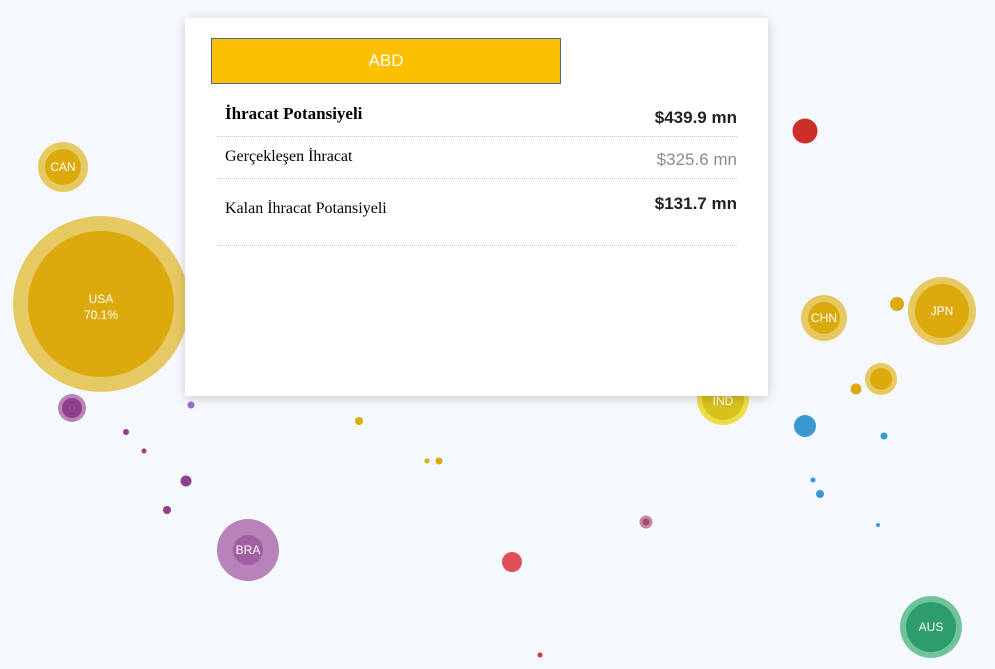  Describe the element at coordinates (477, 157) in the screenshot. I see `tooltip-row-realized-export: Gerçekleşen İhracat $325.6 mn` at that location.